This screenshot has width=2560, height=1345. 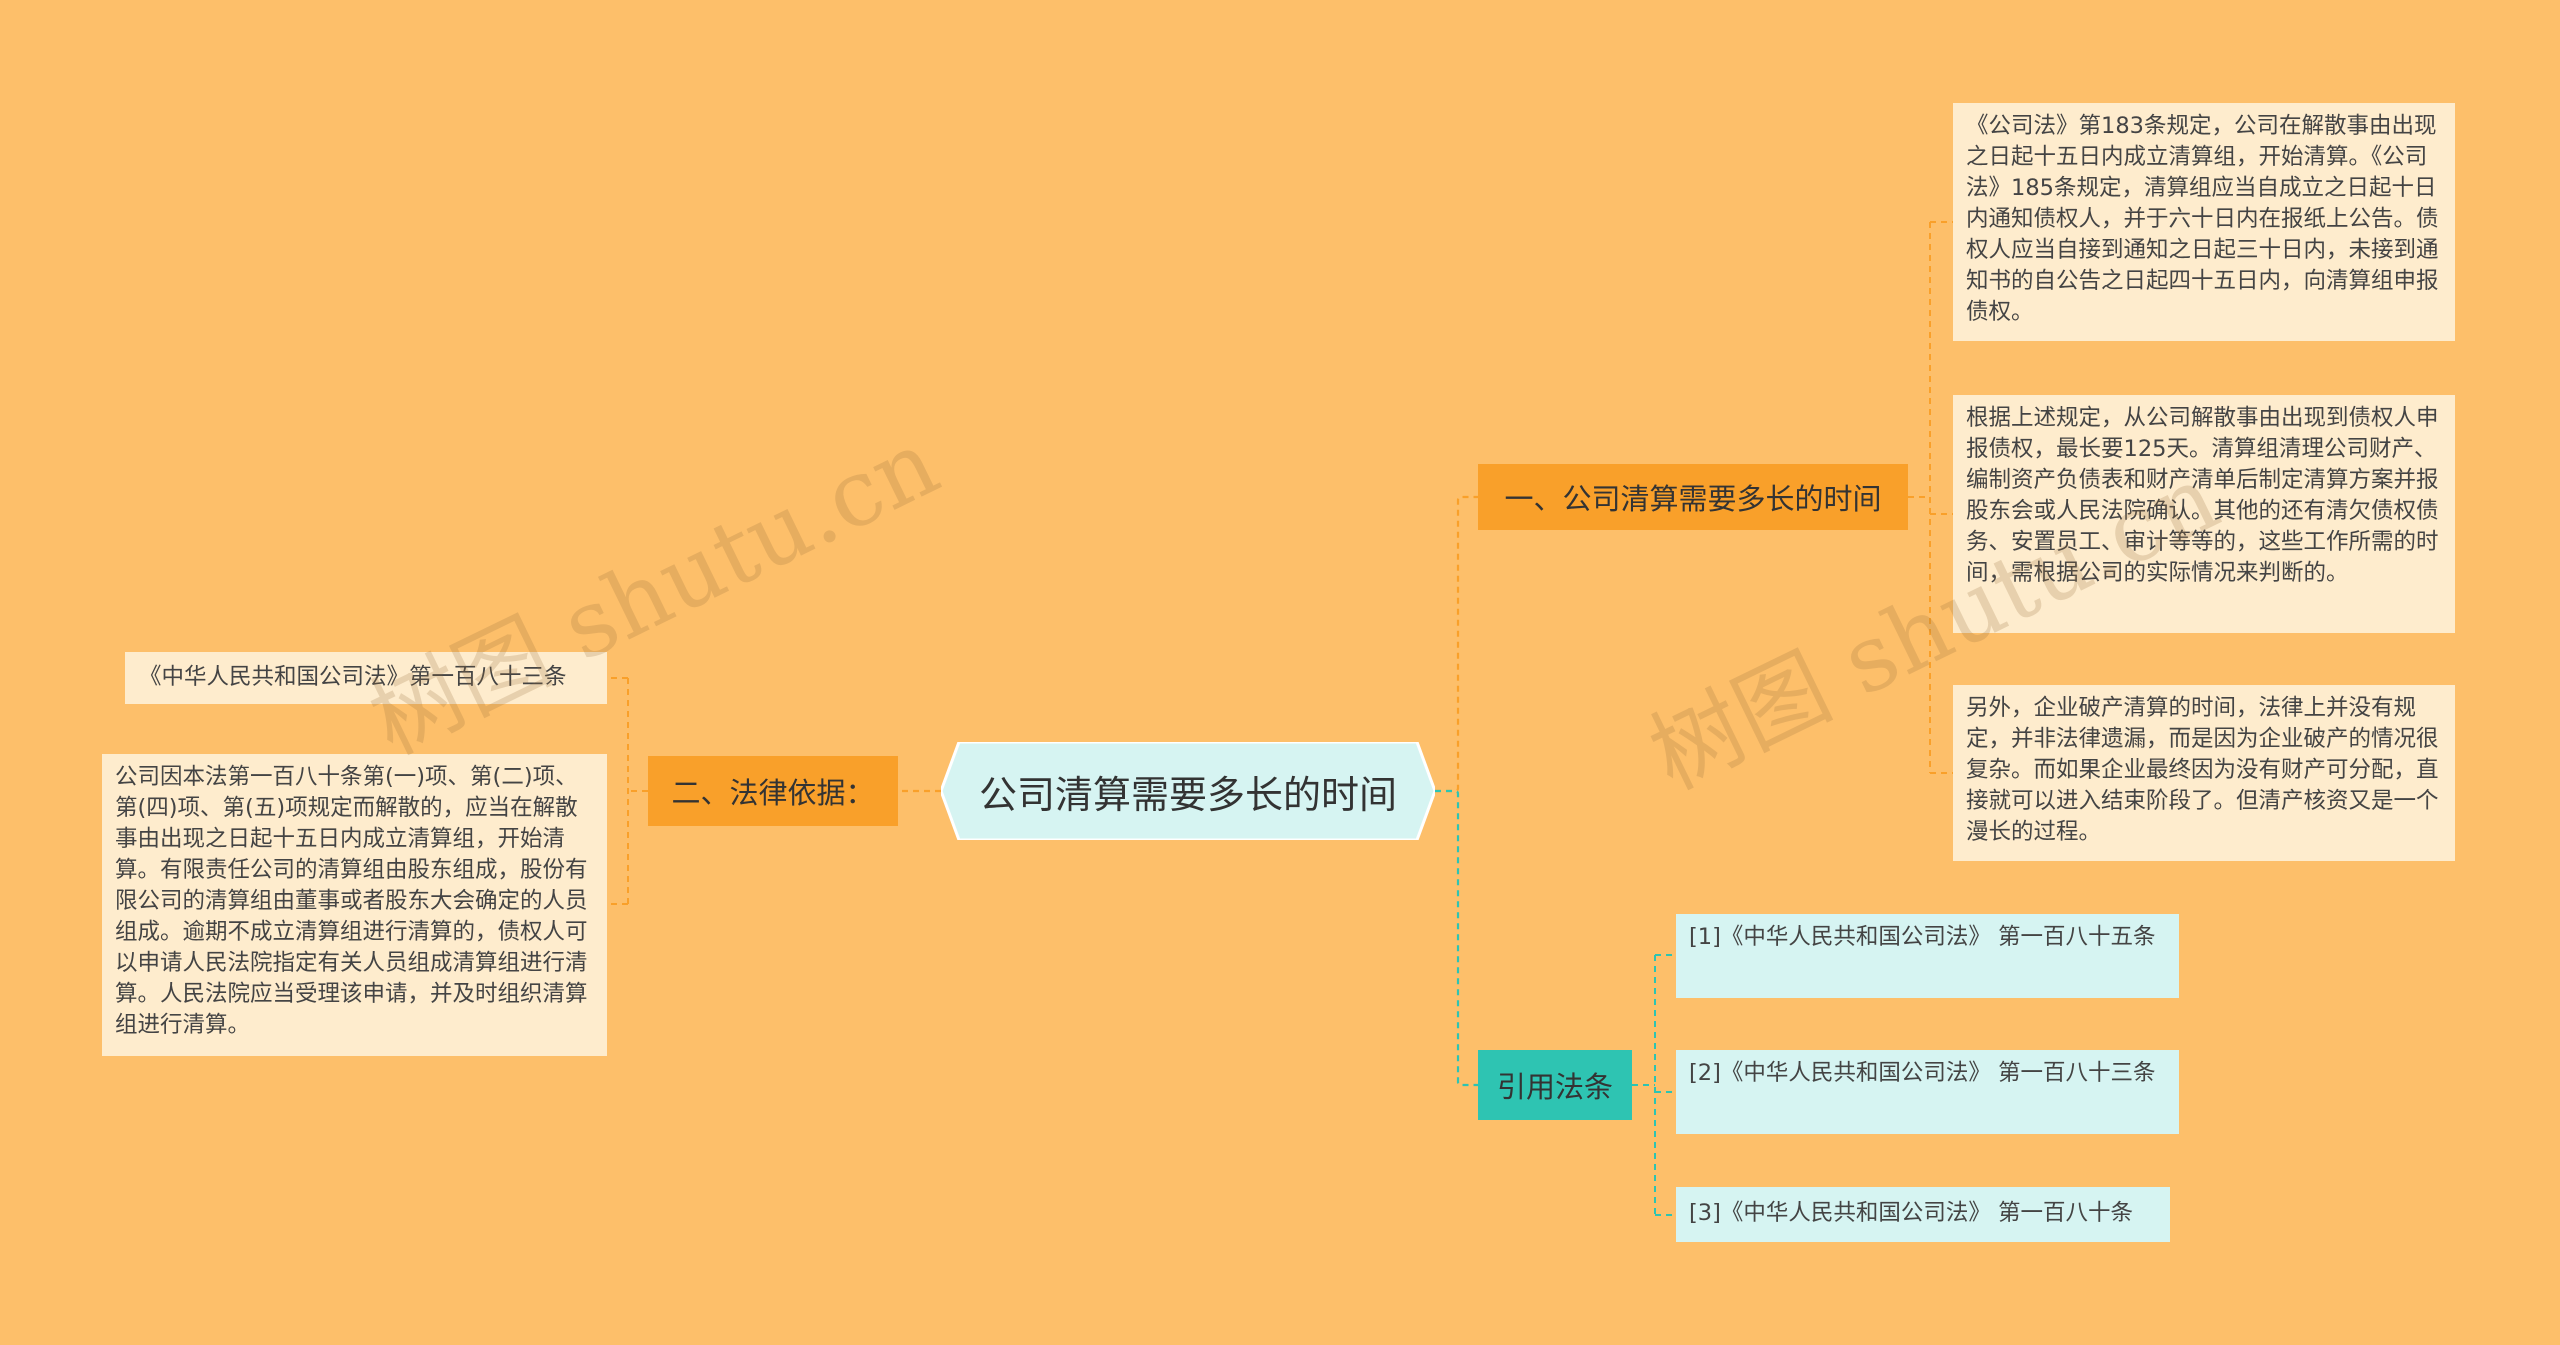 I want to click on leaf-refs-3-text: [3]《中华人民共和国公司法》 第一百八十条, so click(x=1911, y=1213).